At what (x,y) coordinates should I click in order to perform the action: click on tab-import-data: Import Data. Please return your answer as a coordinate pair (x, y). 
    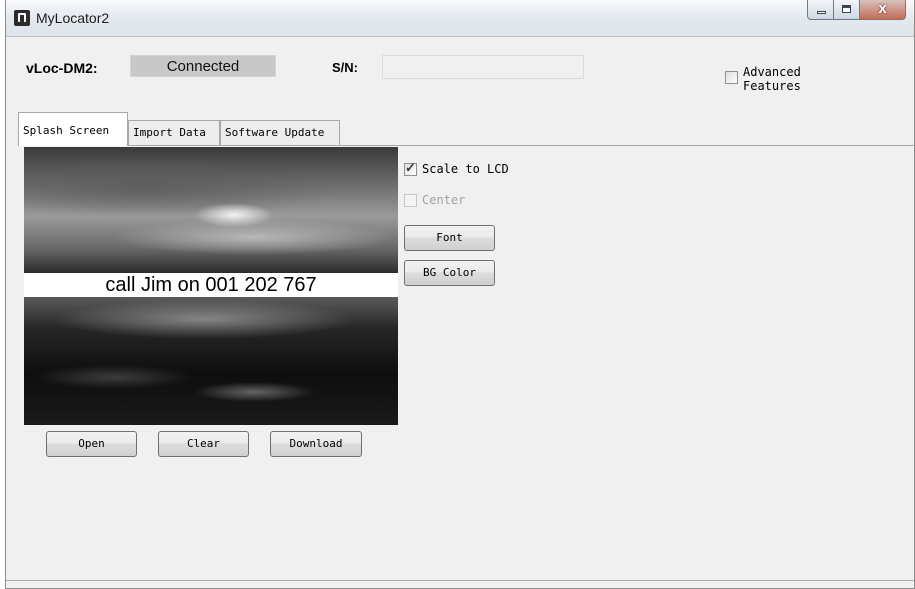
    Looking at the image, I should click on (174, 132).